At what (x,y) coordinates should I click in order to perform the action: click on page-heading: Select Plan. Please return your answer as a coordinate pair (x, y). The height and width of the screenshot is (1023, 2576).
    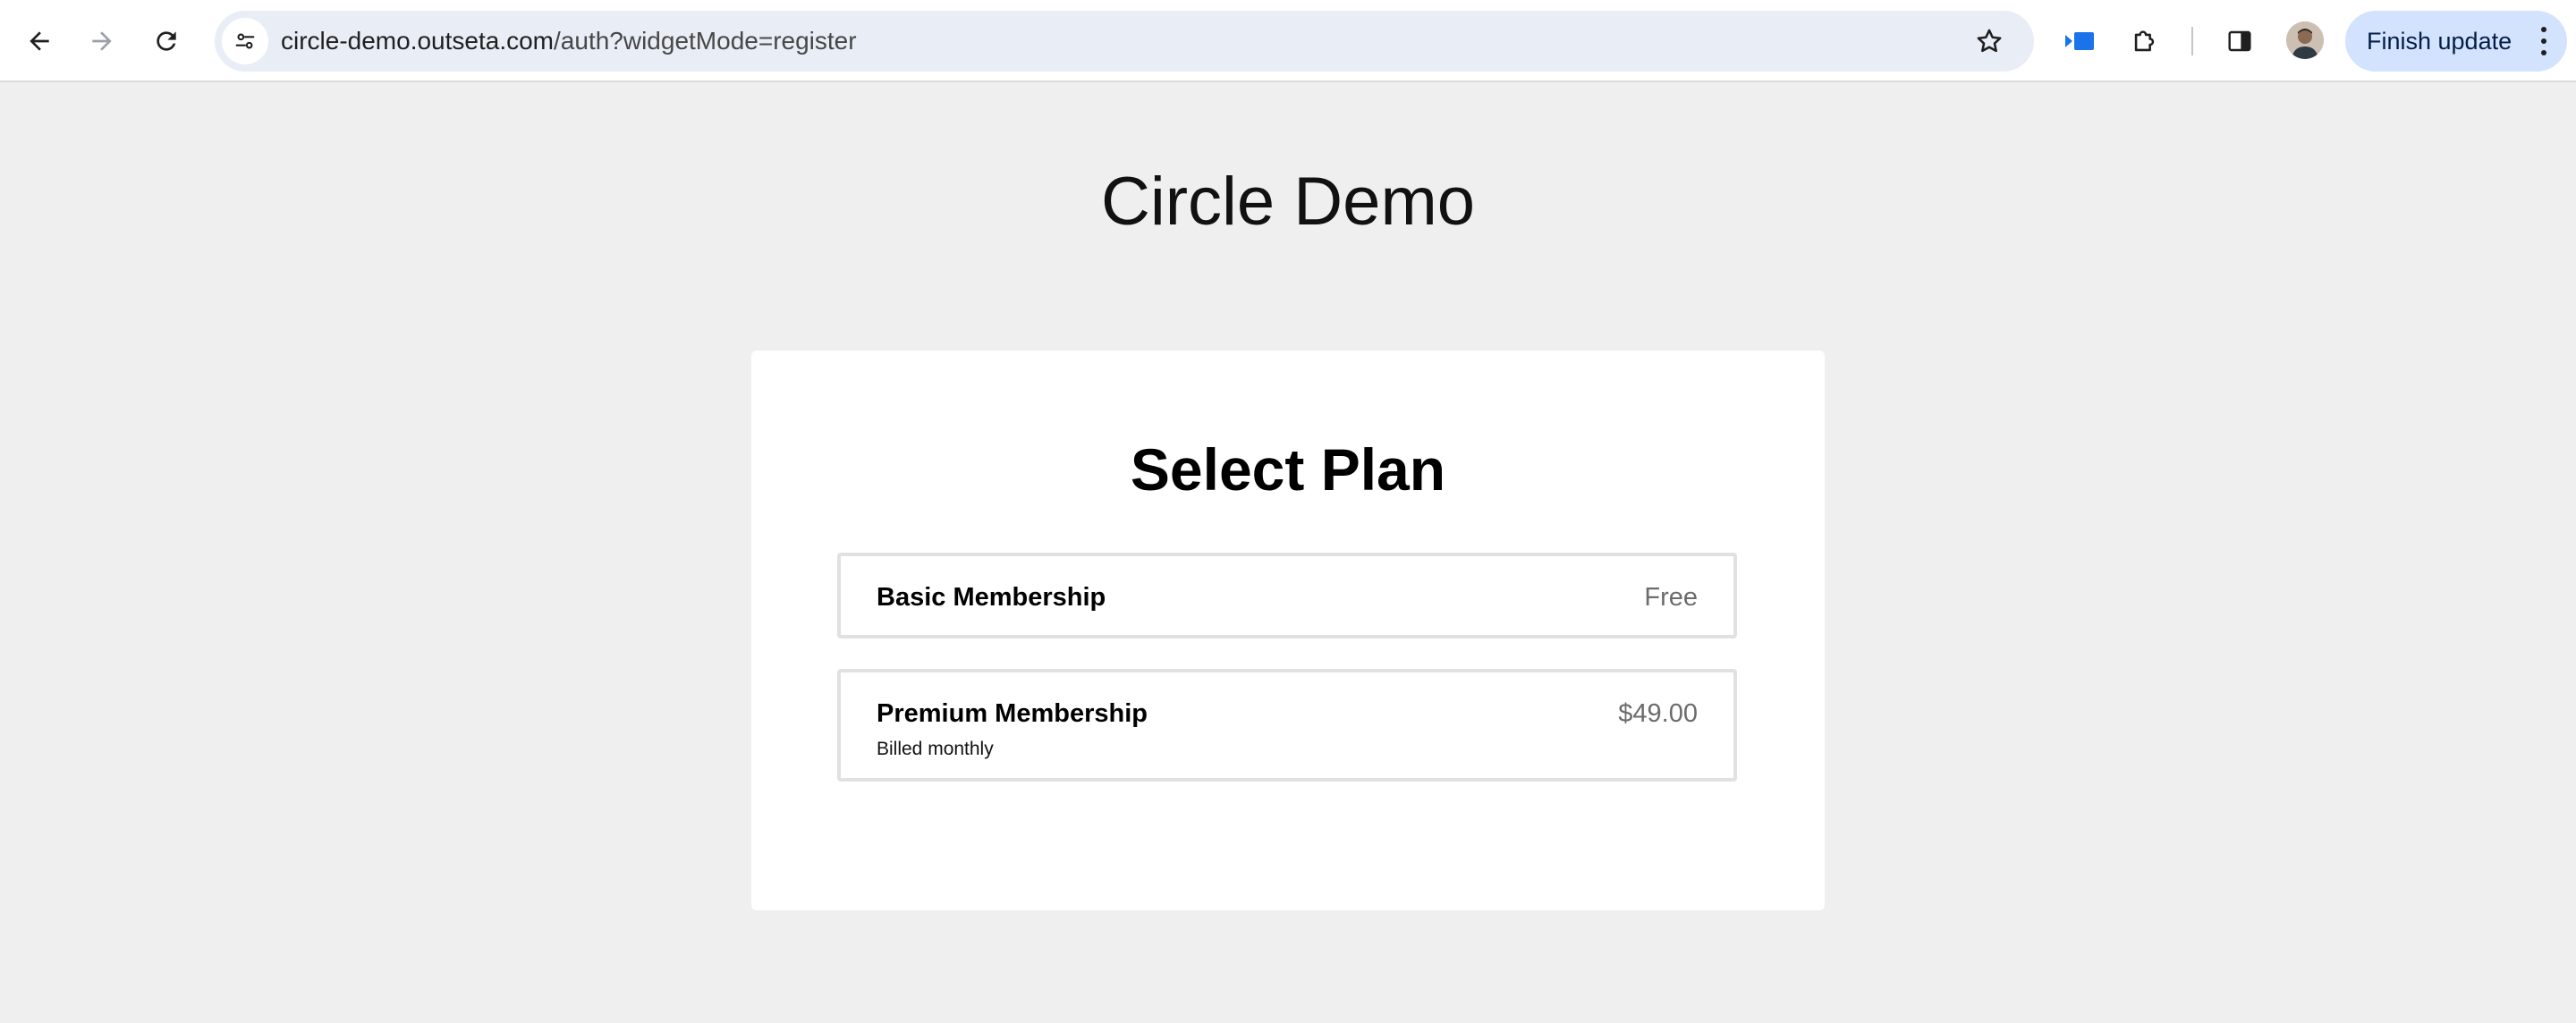
    Looking at the image, I should click on (1288, 469).